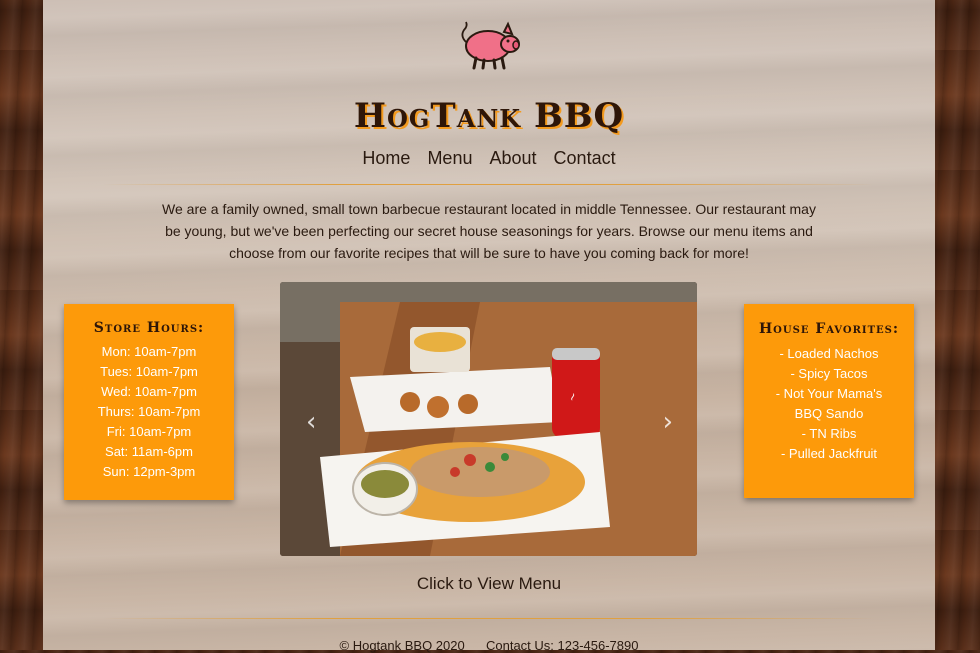 The image size is (980, 653). I want to click on nav-menu-link: Menu, so click(449, 158).